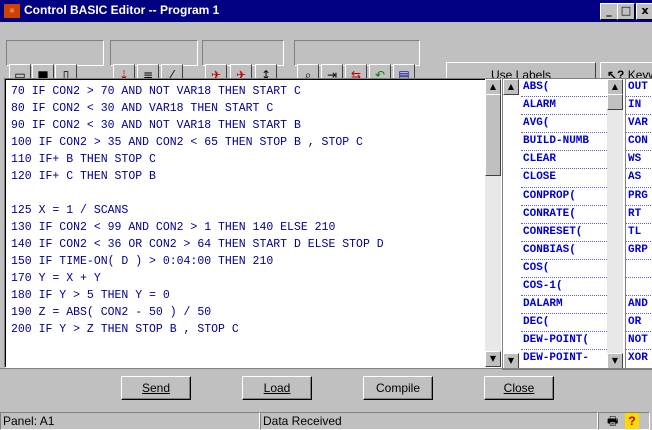  I want to click on keyword-item: COS(, so click(564, 269).